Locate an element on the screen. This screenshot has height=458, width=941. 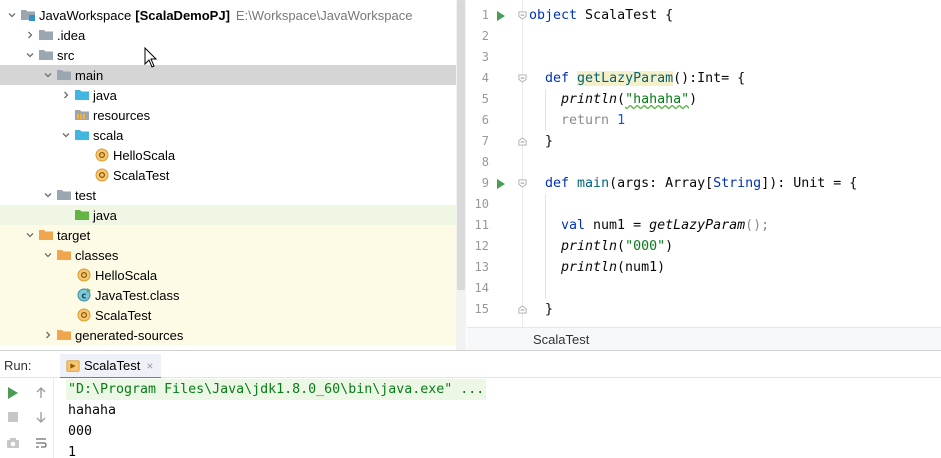
code-token: ScalaTest { is located at coordinates (625, 15).